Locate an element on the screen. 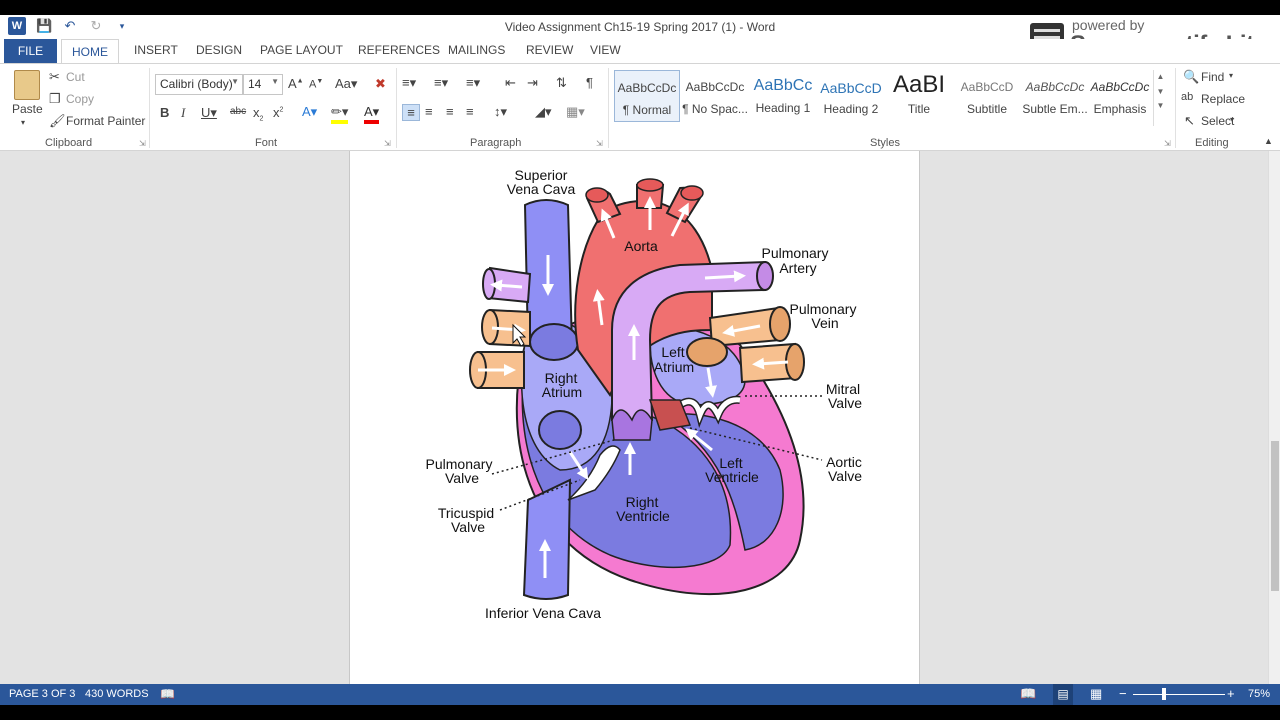 Image resolution: width=1280 pixels, height=720 pixels. paste-dropdown-icon: ▾ is located at coordinates (23, 122).